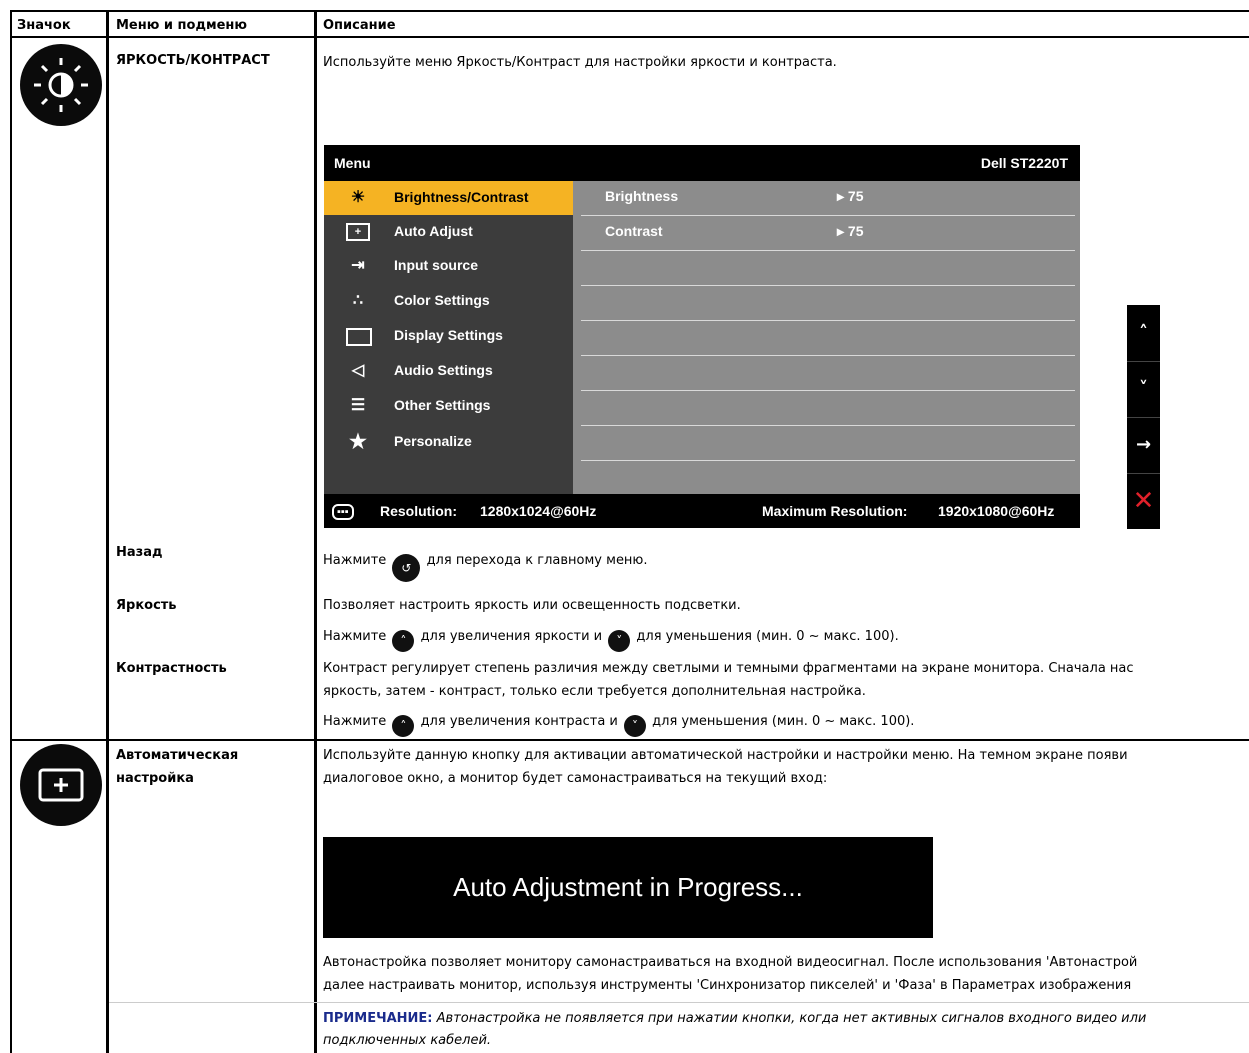  What do you see at coordinates (485, 567) in the screenshot?
I see `back-description: Нажмите ↺ для перехода к главному меню.` at bounding box center [485, 567].